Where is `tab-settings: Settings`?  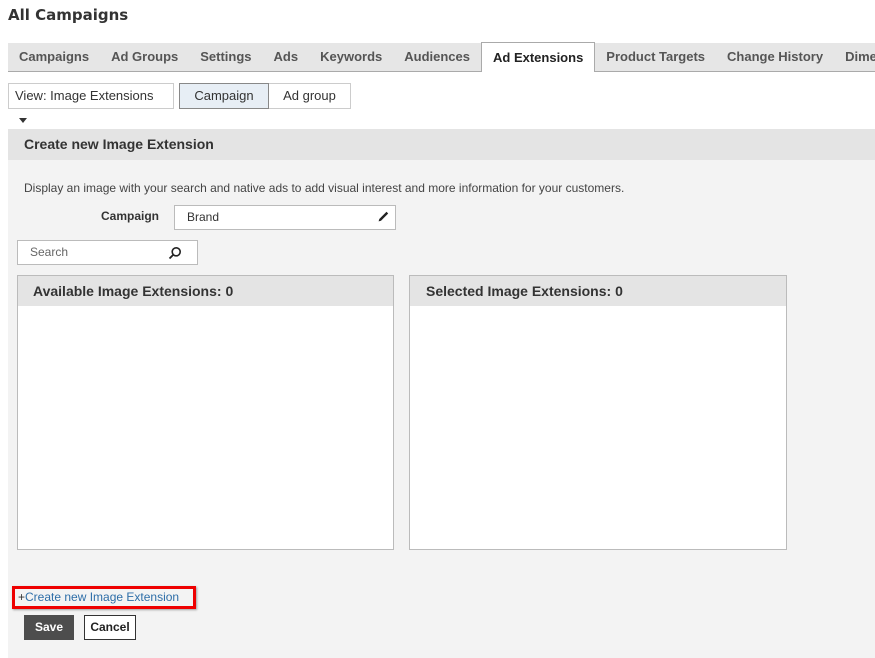 tab-settings: Settings is located at coordinates (225, 57).